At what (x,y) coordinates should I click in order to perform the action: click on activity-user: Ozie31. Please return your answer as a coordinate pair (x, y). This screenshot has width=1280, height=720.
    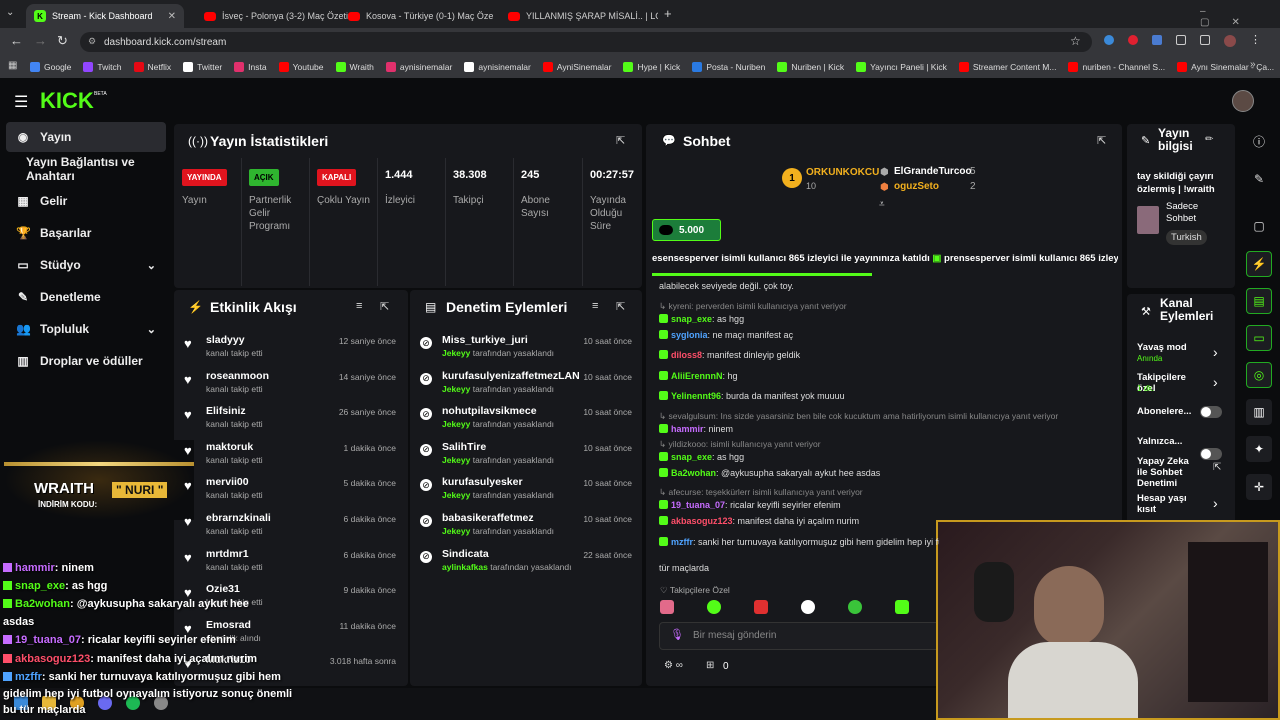
    Looking at the image, I should click on (223, 589).